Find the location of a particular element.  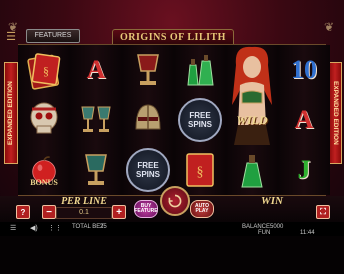

symbol-potion is located at coordinates (252, 170).